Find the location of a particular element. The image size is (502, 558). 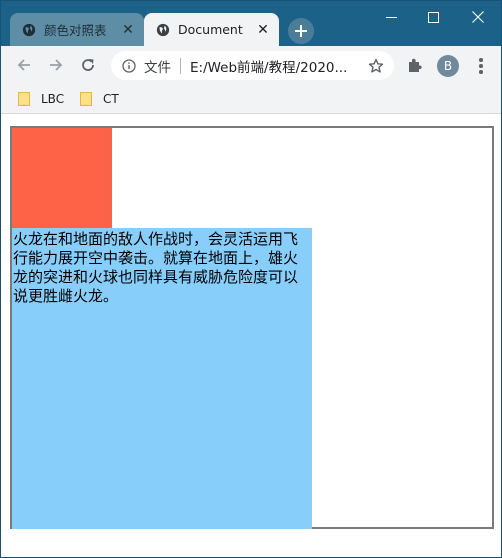

title-bar: 颜色对照表 ✕ Document ✕ is located at coordinates (251, 23).